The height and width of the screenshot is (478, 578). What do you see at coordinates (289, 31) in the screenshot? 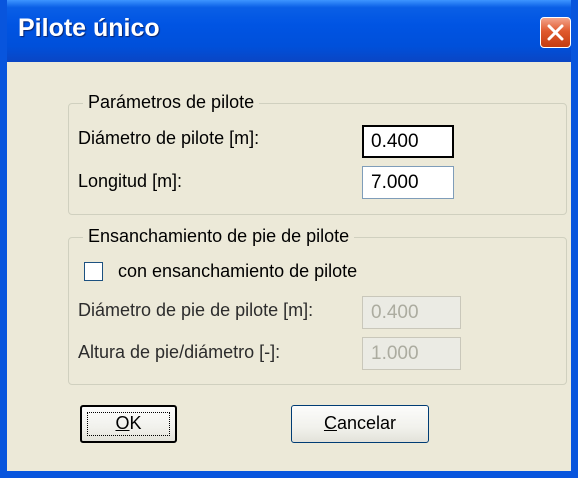
I see `title-bar: Pilote único` at bounding box center [289, 31].